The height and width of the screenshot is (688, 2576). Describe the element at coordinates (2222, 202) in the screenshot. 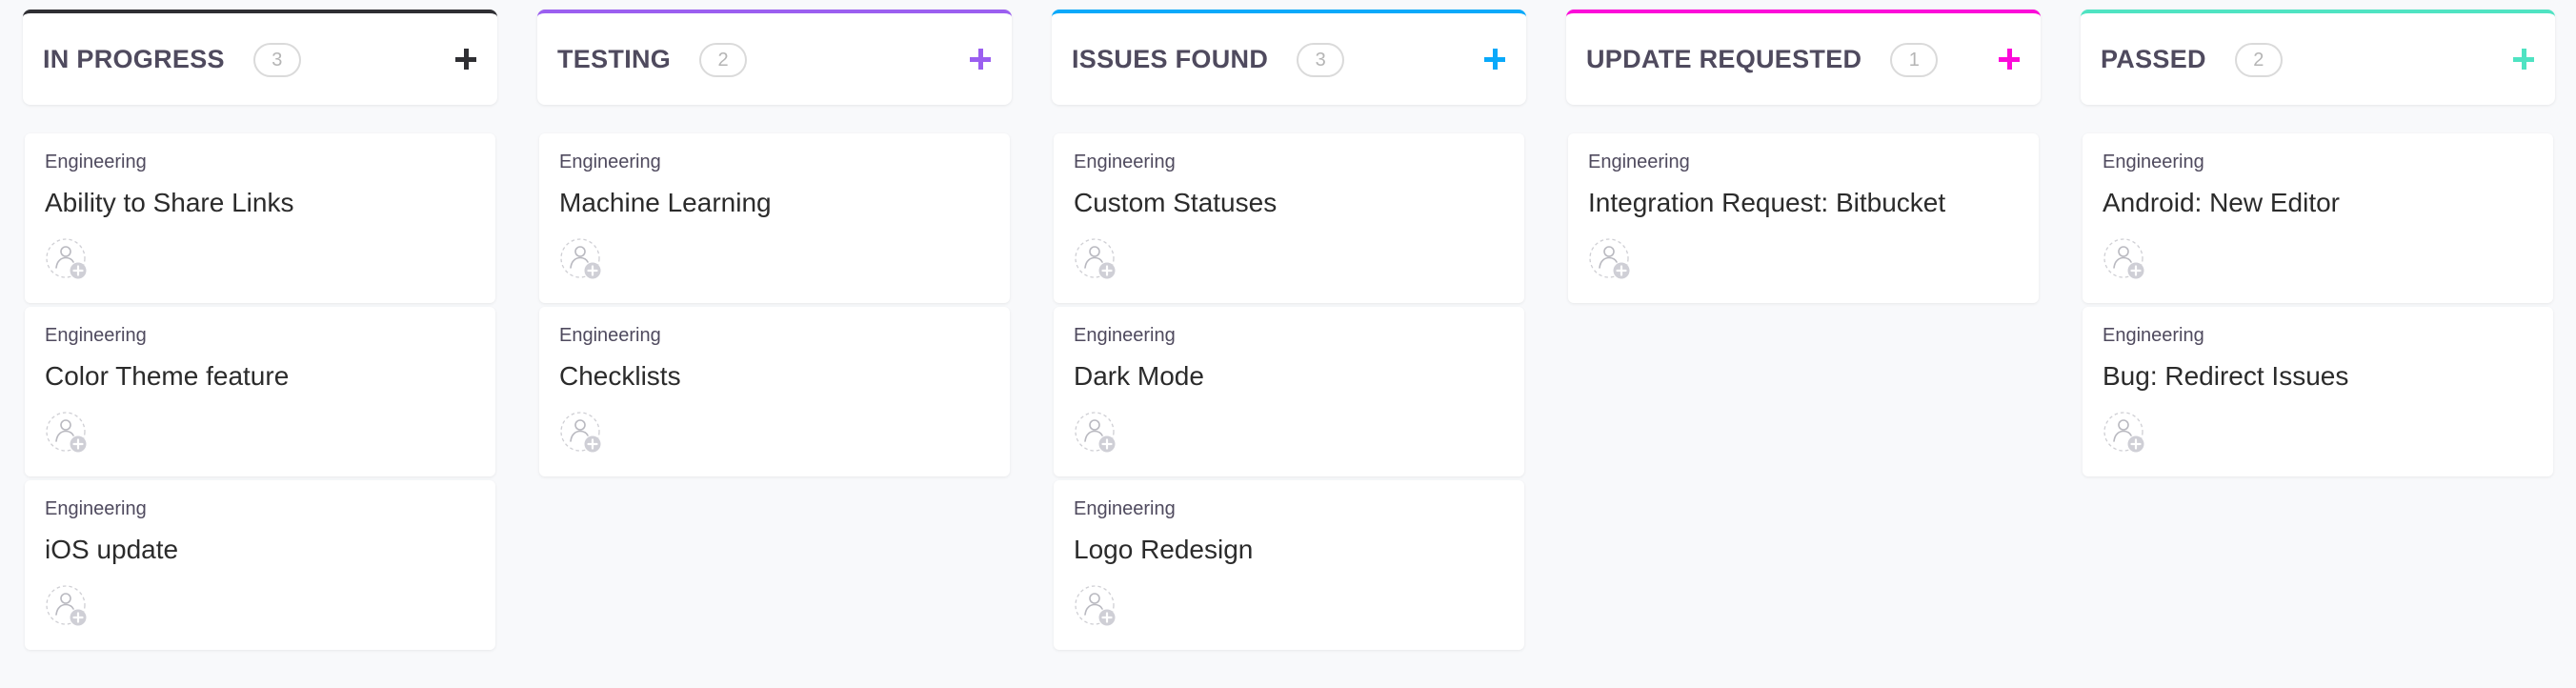

I see `task-title: Android: New Editor` at that location.